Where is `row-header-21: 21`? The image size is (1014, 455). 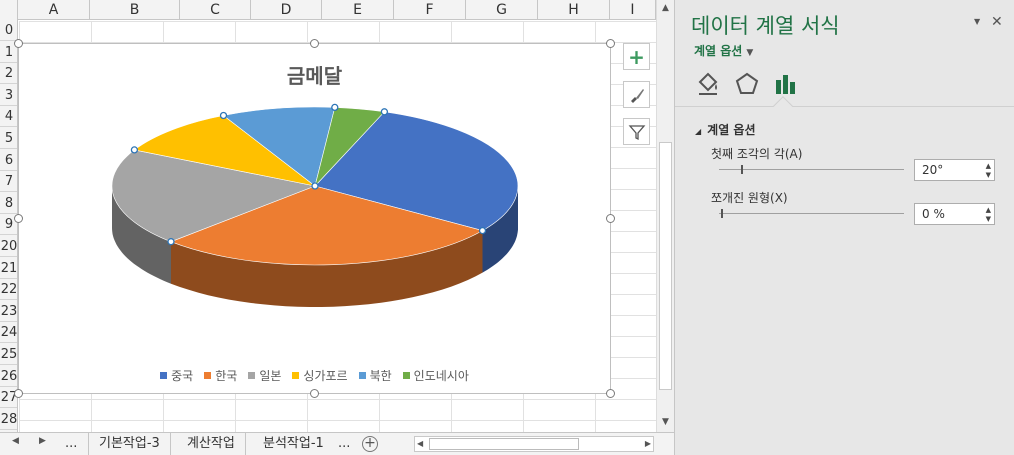
row-header-21: 21 is located at coordinates (8, 268).